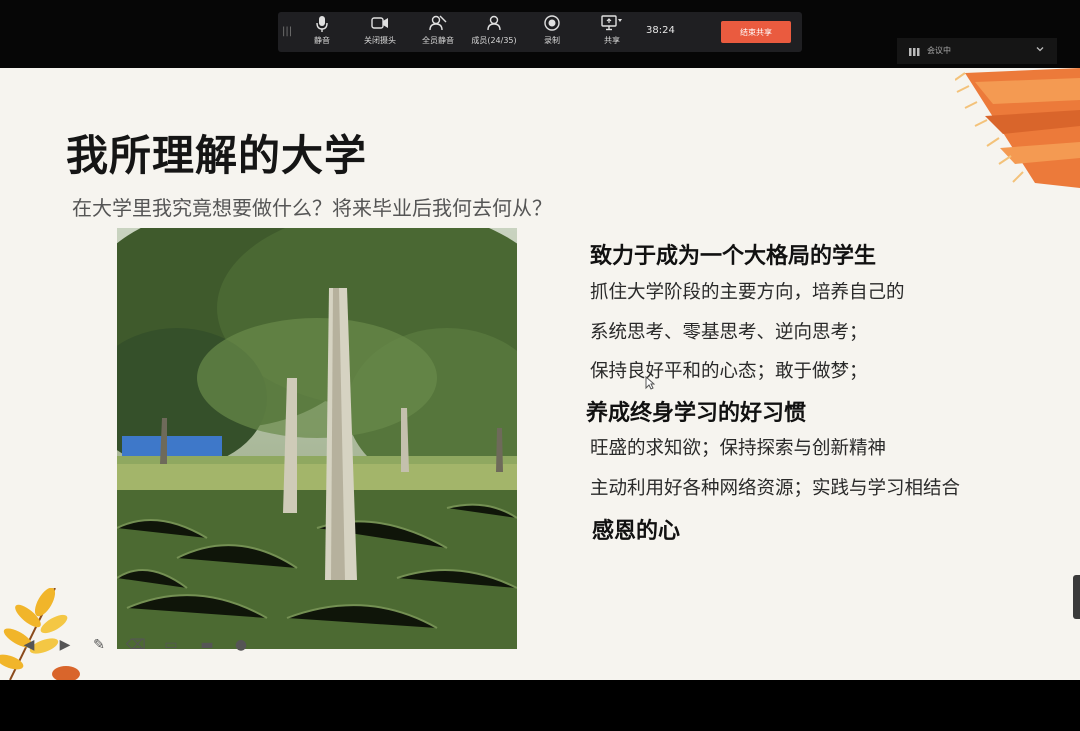 The width and height of the screenshot is (1080, 731). I want to click on members-icon, so click(494, 25).